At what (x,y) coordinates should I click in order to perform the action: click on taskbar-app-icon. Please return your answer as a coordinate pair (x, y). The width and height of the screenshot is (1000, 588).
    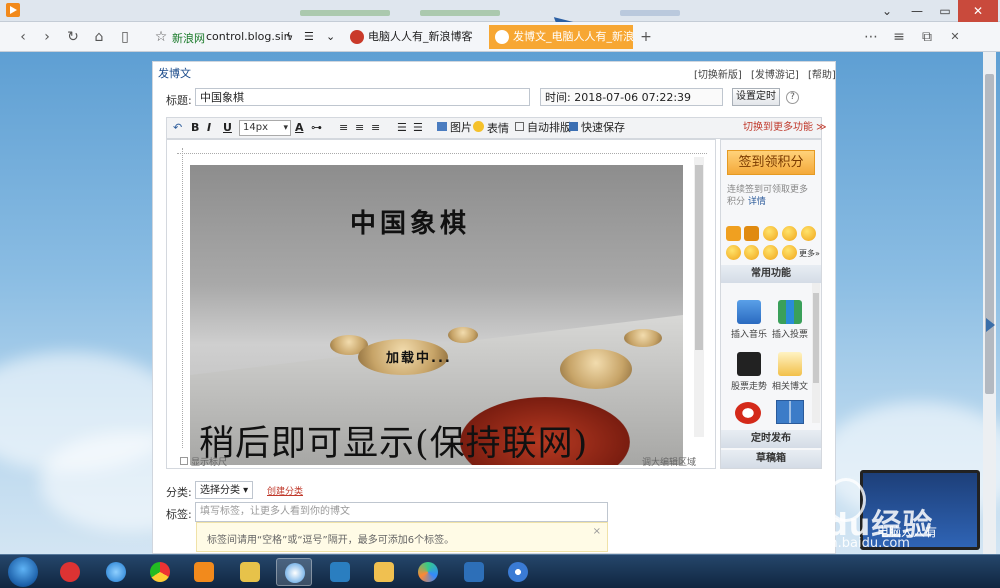
    Looking at the image, I should click on (474, 572).